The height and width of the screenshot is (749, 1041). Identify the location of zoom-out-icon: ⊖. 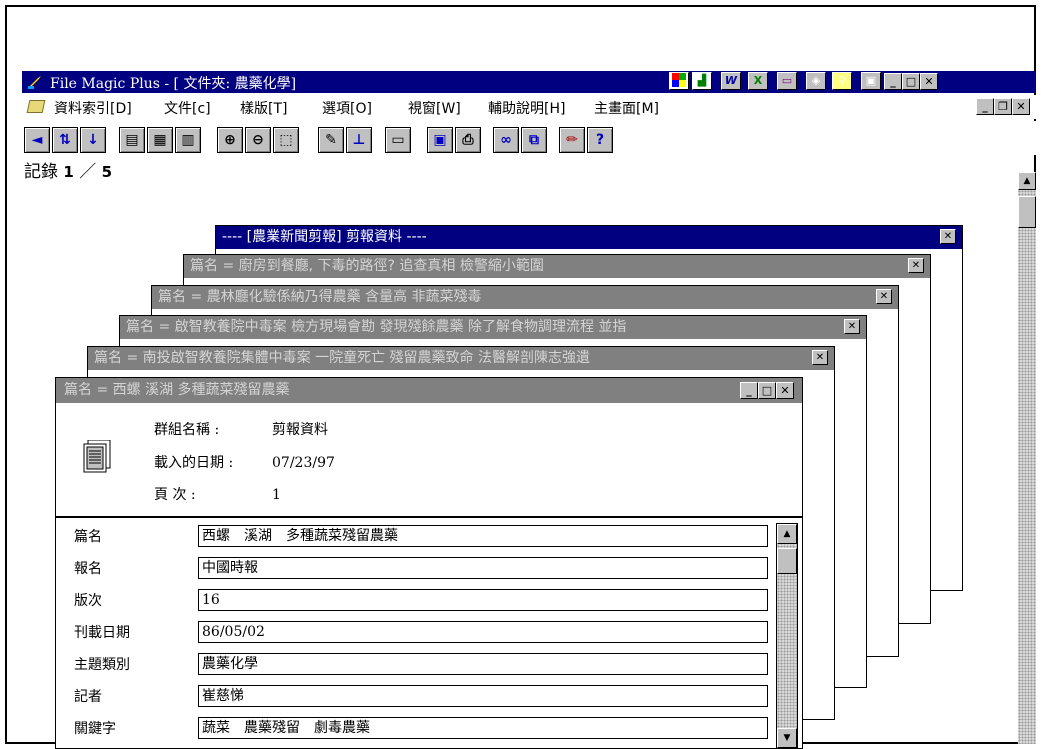
(258, 140).